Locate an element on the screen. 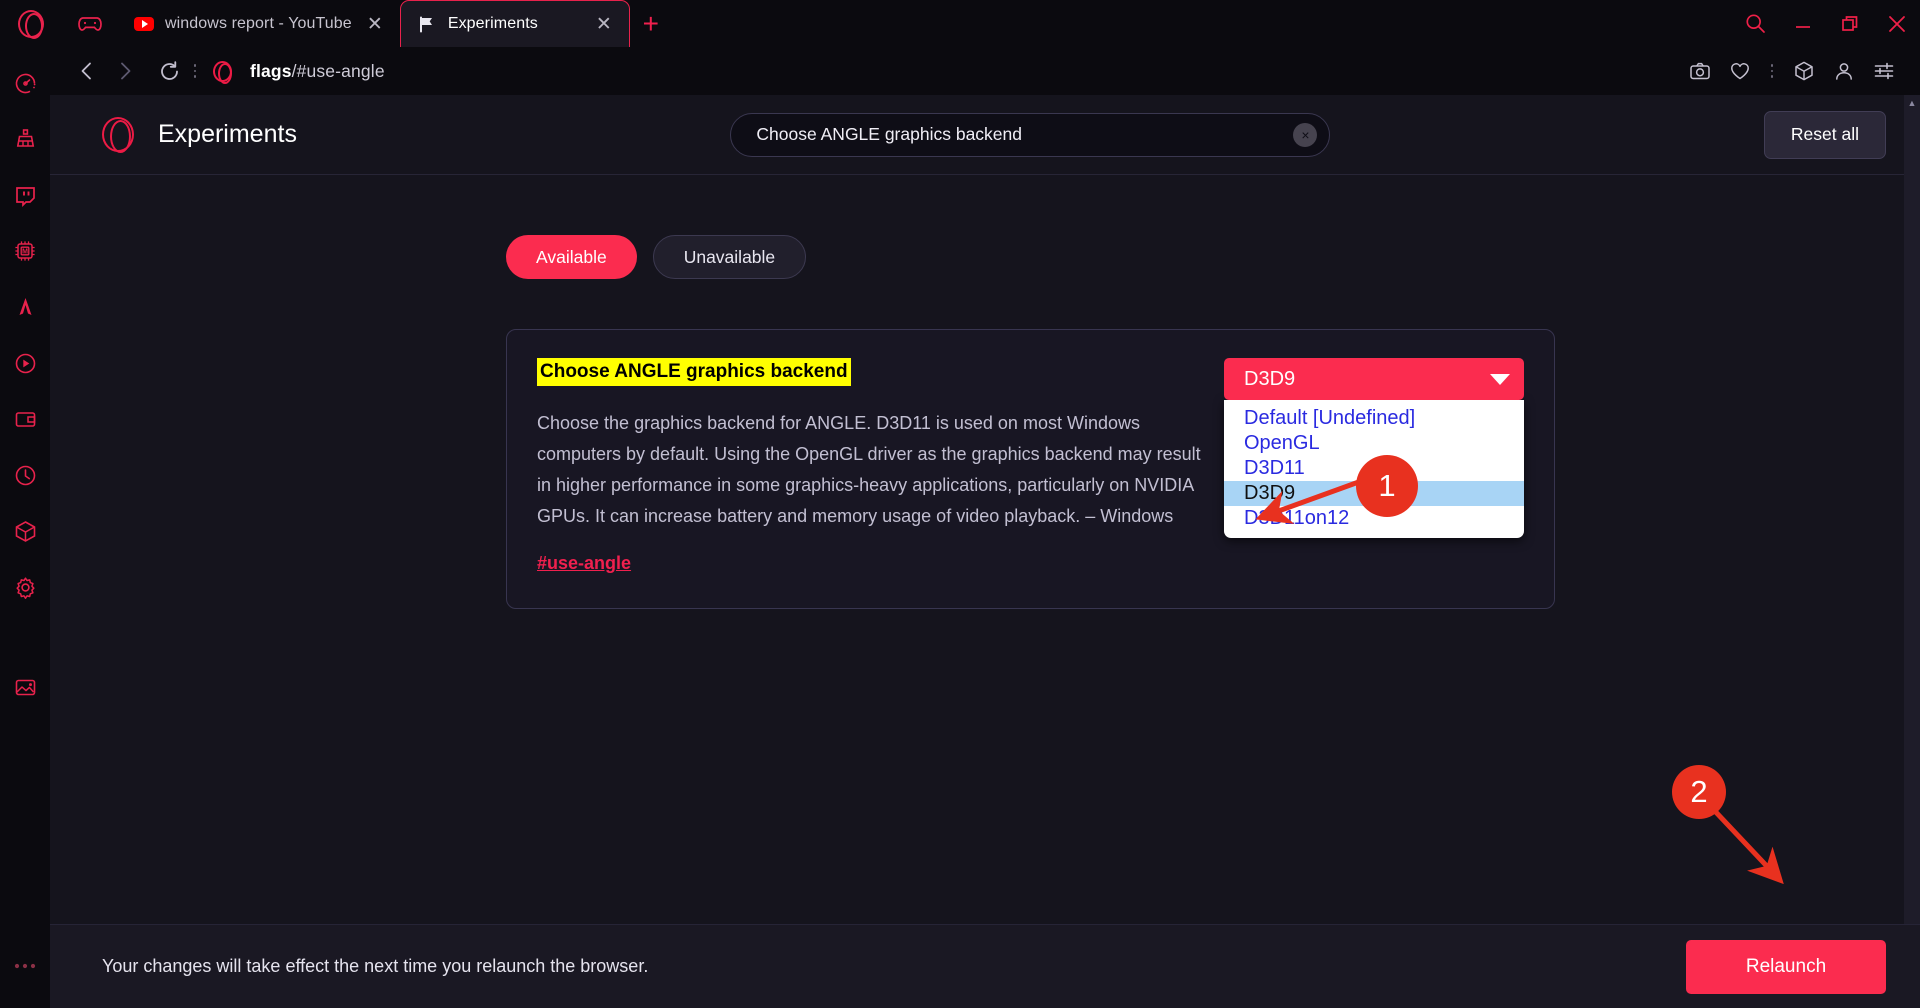 Image resolution: width=1920 pixels, height=1008 pixels. sidebar-item-snapshots is located at coordinates (25, 687).